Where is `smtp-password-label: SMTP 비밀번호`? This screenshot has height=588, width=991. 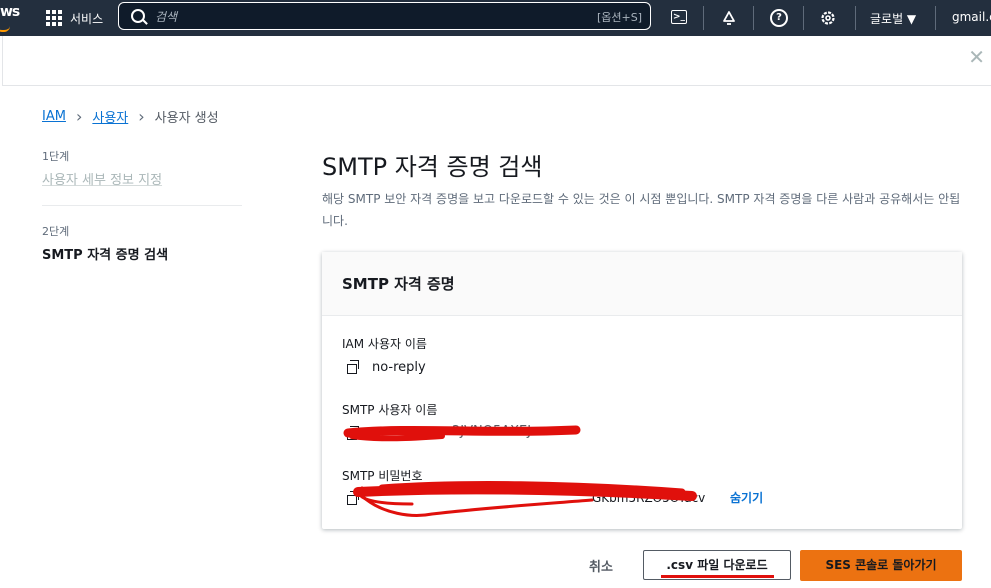
smtp-password-label: SMTP 비밀번호 is located at coordinates (382, 476).